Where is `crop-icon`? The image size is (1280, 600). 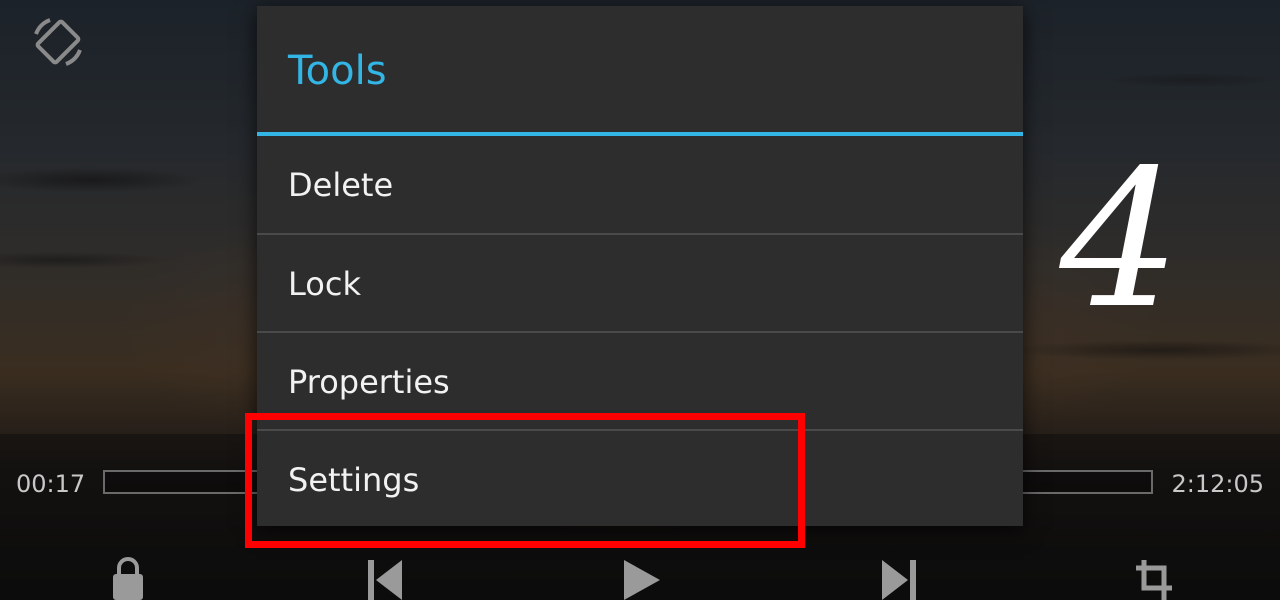 crop-icon is located at coordinates (1154, 578).